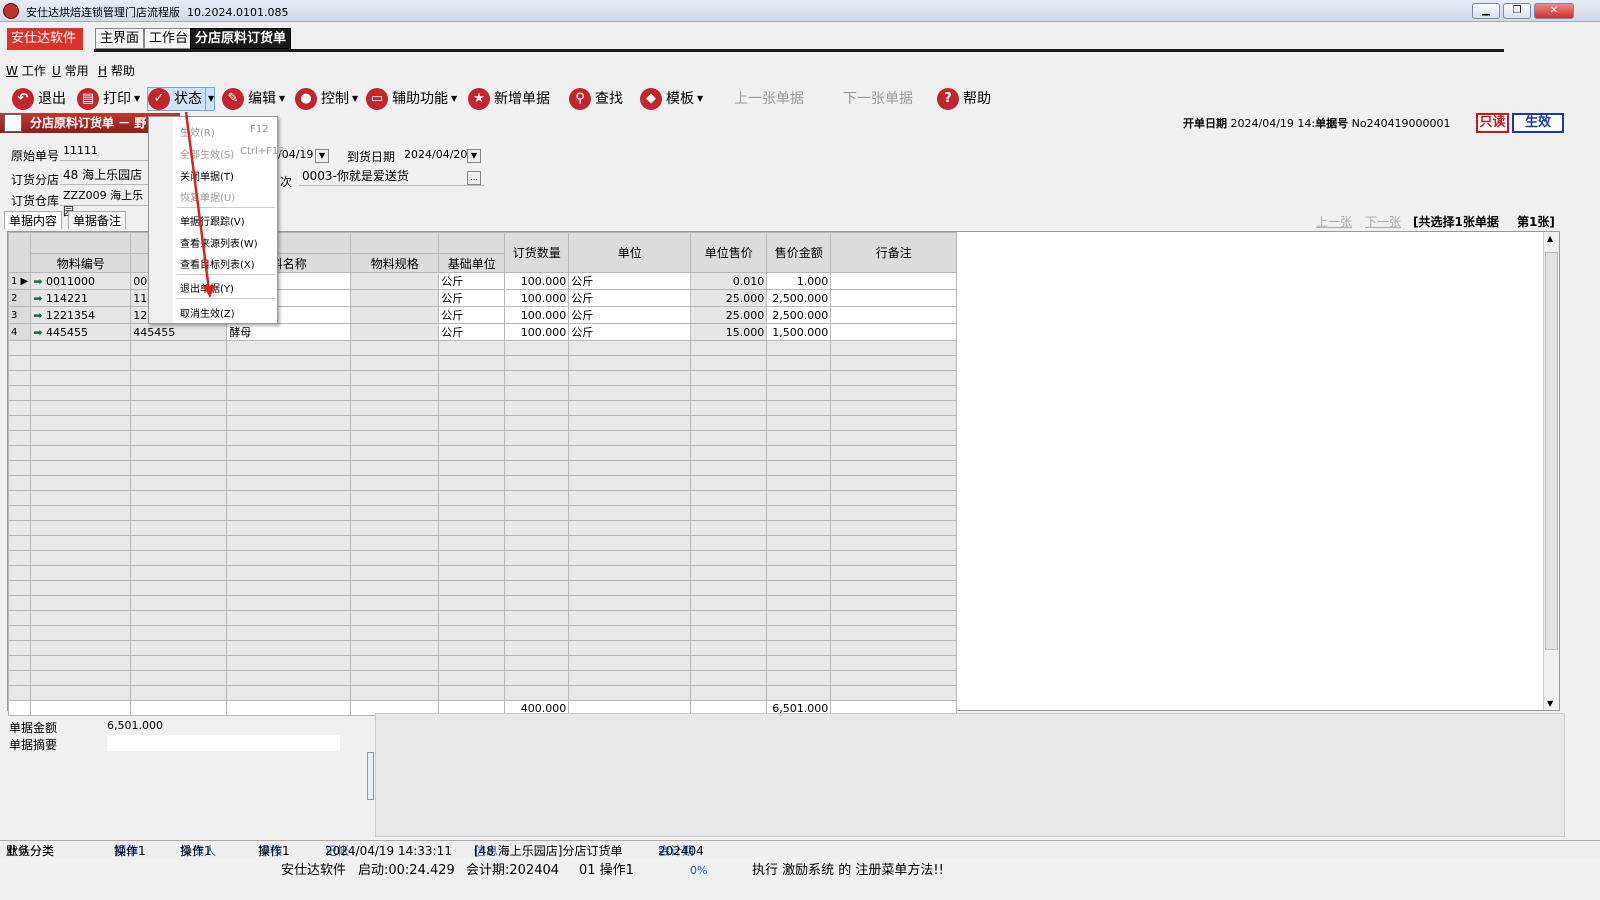 This screenshot has width=1600, height=900. I want to click on cell-name: 酵母, so click(289, 332).